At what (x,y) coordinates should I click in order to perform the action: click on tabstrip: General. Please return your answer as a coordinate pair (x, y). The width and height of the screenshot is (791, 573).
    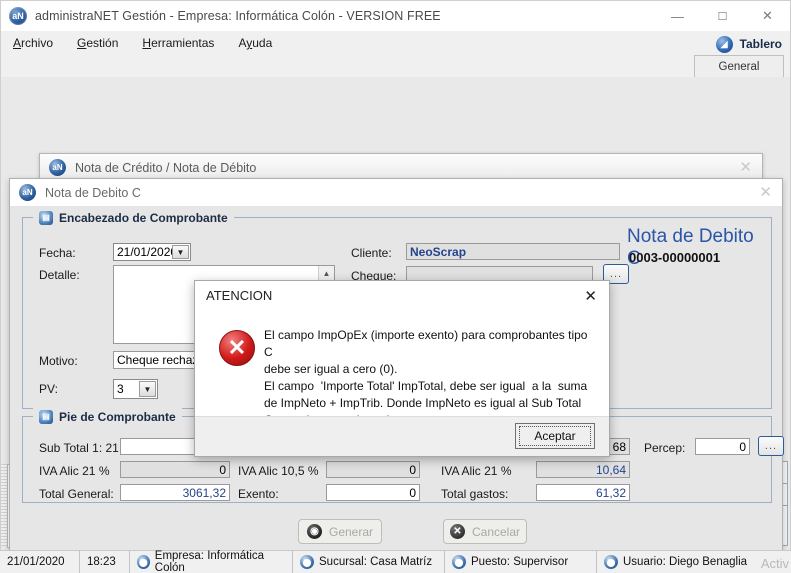
    Looking at the image, I should click on (395, 66).